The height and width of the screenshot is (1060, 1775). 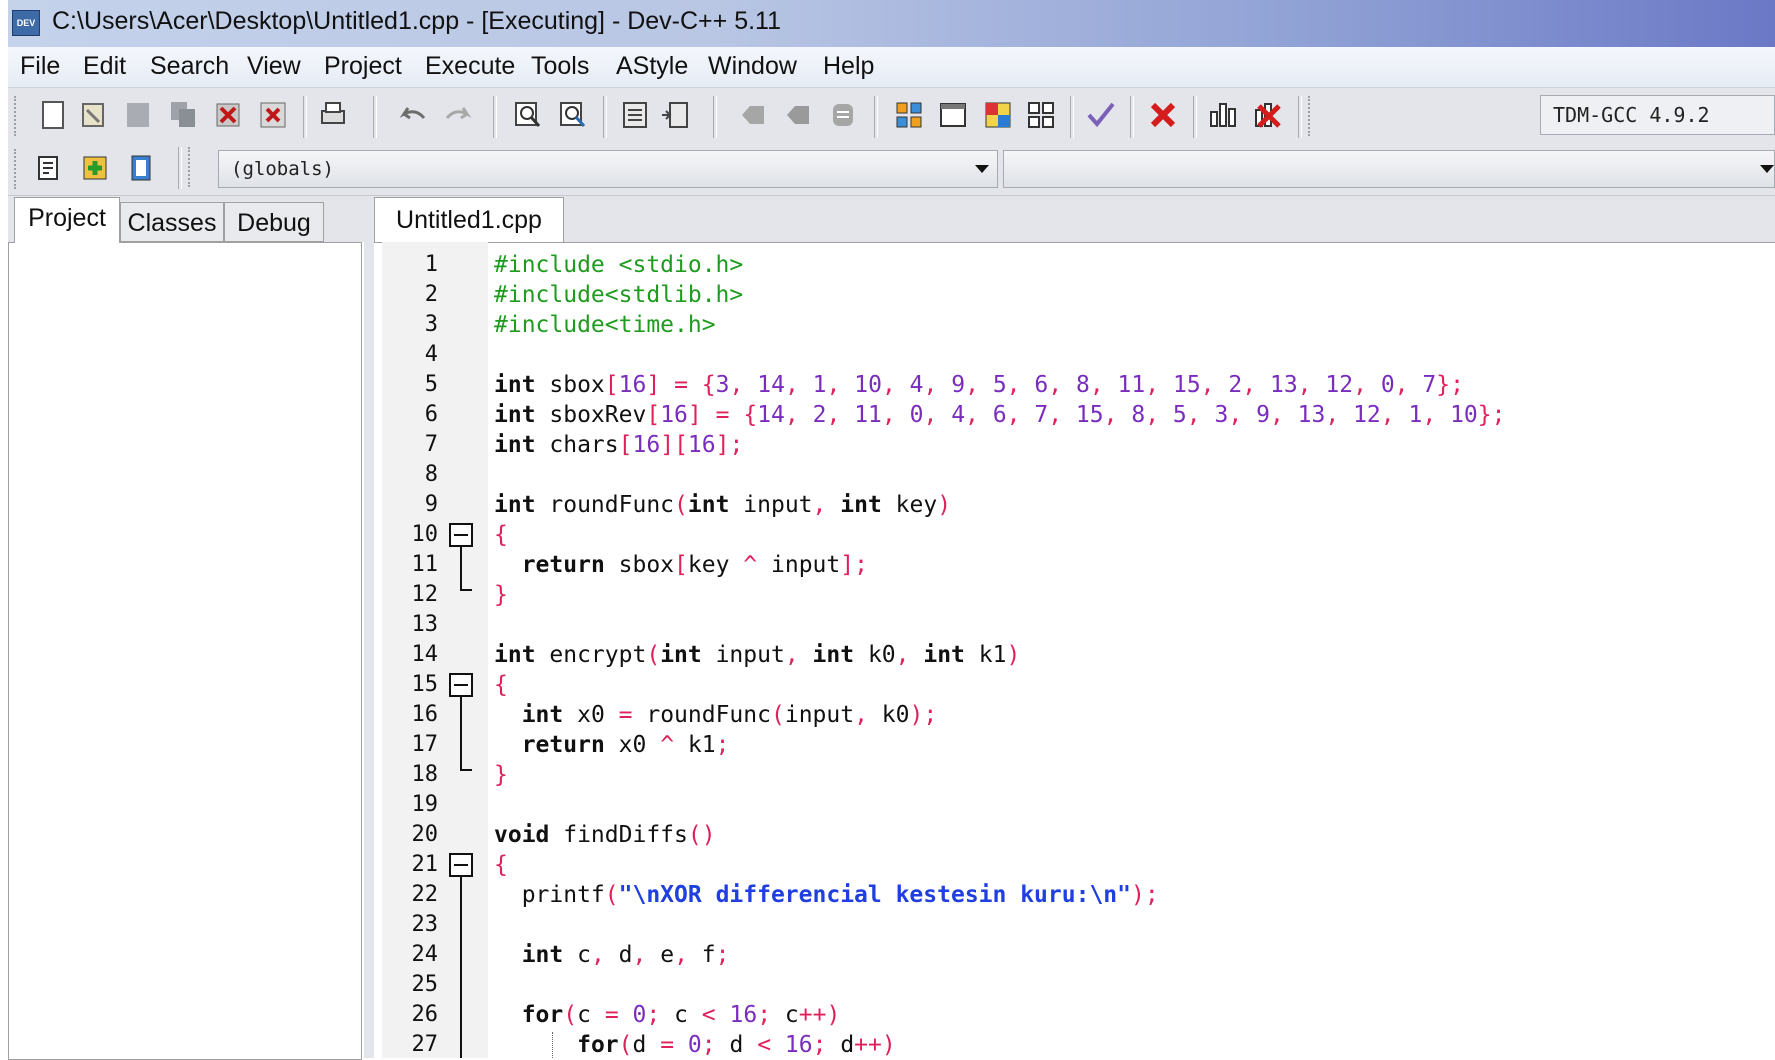 What do you see at coordinates (1223, 115) in the screenshot?
I see `profile-icon` at bounding box center [1223, 115].